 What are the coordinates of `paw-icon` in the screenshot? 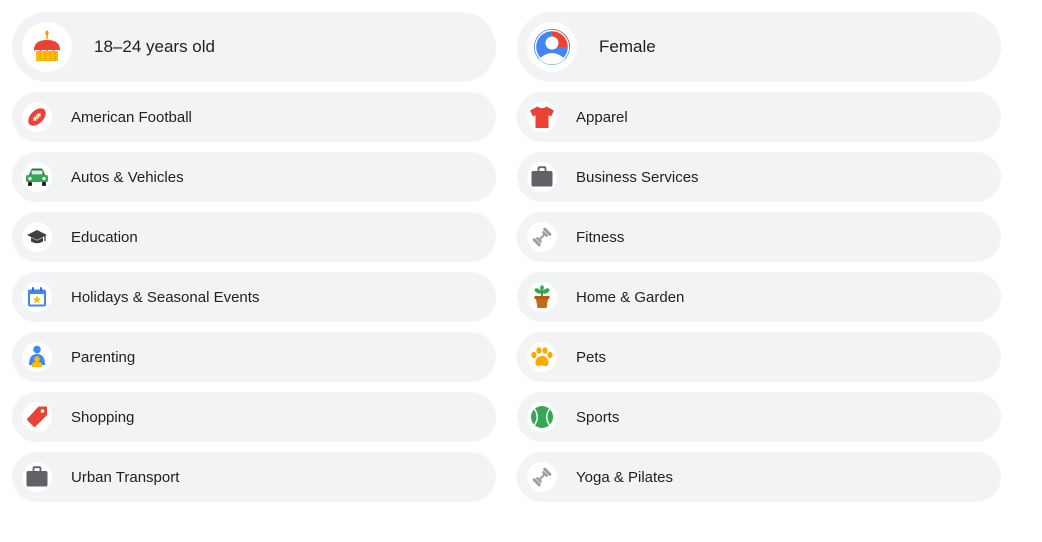 It's located at (542, 357).